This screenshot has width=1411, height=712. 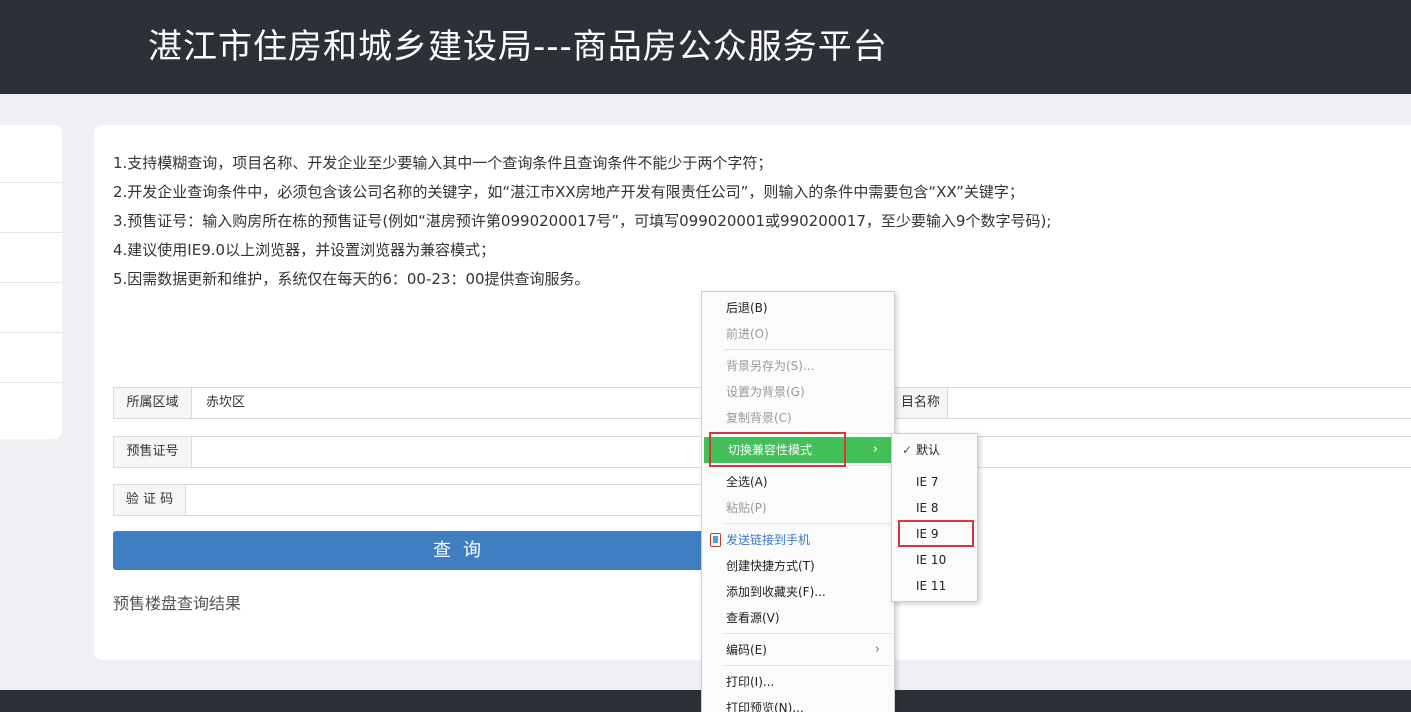 What do you see at coordinates (798, 508) in the screenshot?
I see `menu-item-paste: 粘贴(P)` at bounding box center [798, 508].